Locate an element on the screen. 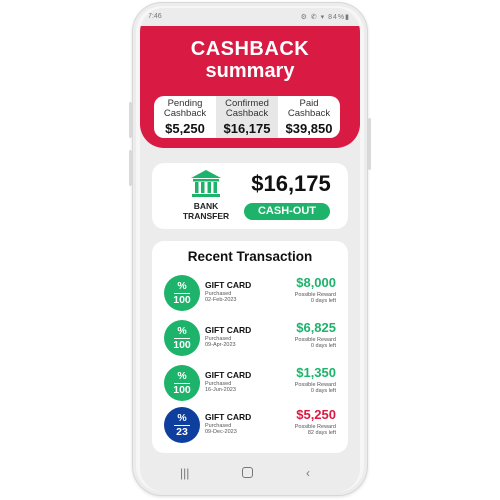 This screenshot has width=500, height=500. status-time: 7:46 is located at coordinates (155, 16).